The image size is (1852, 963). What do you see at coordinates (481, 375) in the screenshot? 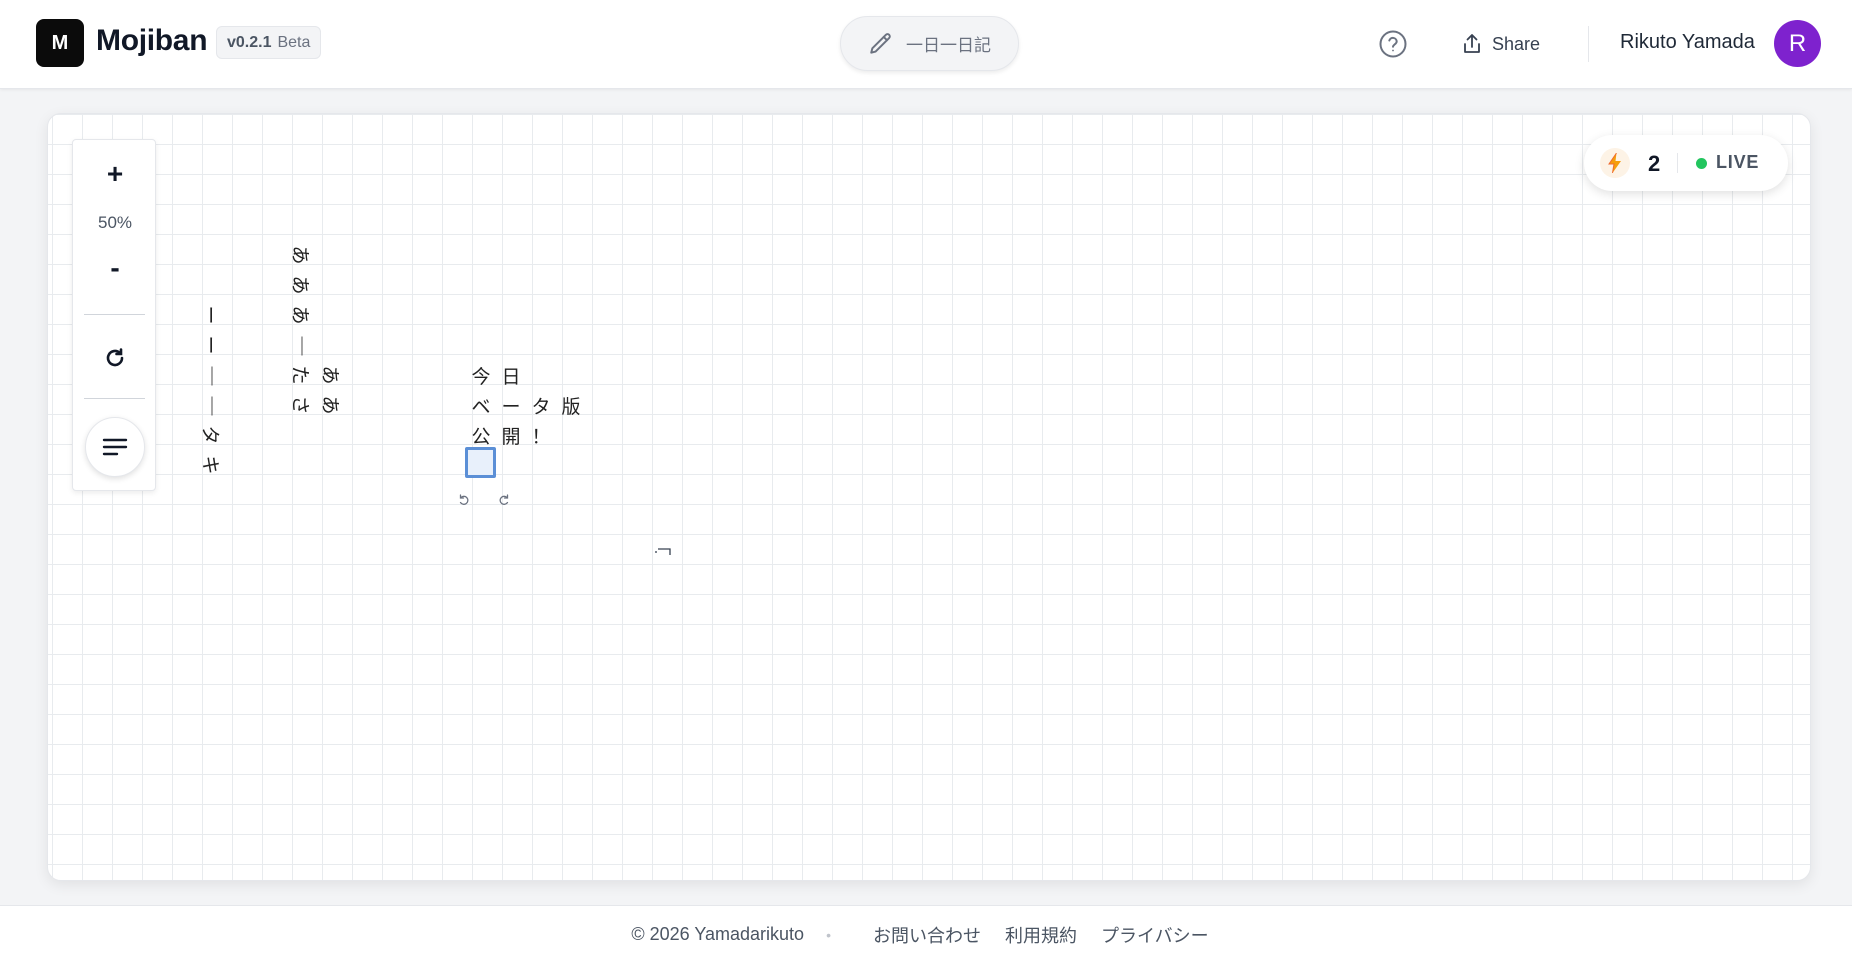
I see `grid-char: 今` at bounding box center [481, 375].